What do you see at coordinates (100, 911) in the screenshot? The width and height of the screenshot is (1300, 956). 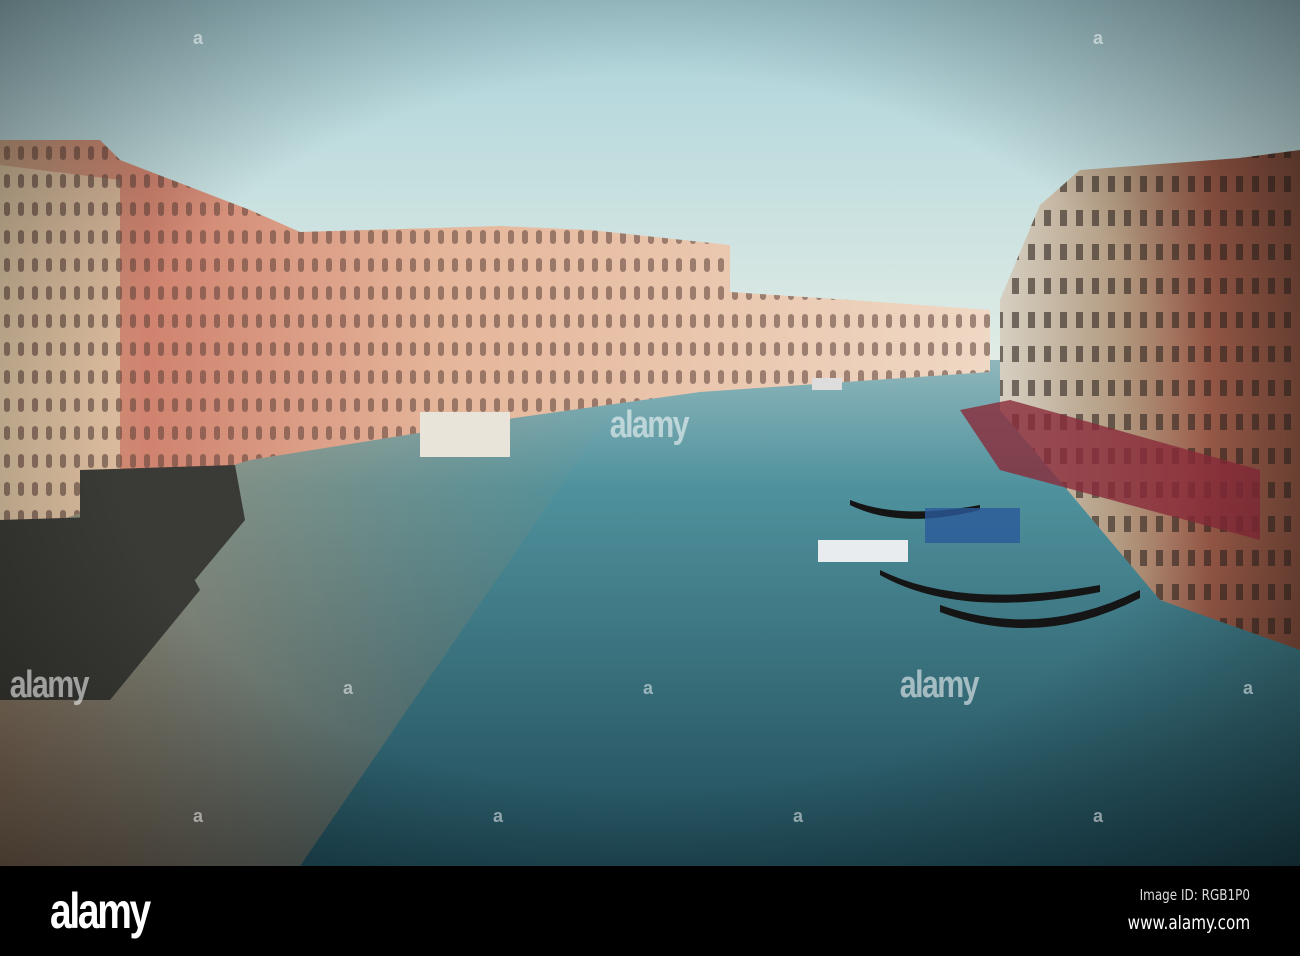 I see `alamy-logo: alamy` at bounding box center [100, 911].